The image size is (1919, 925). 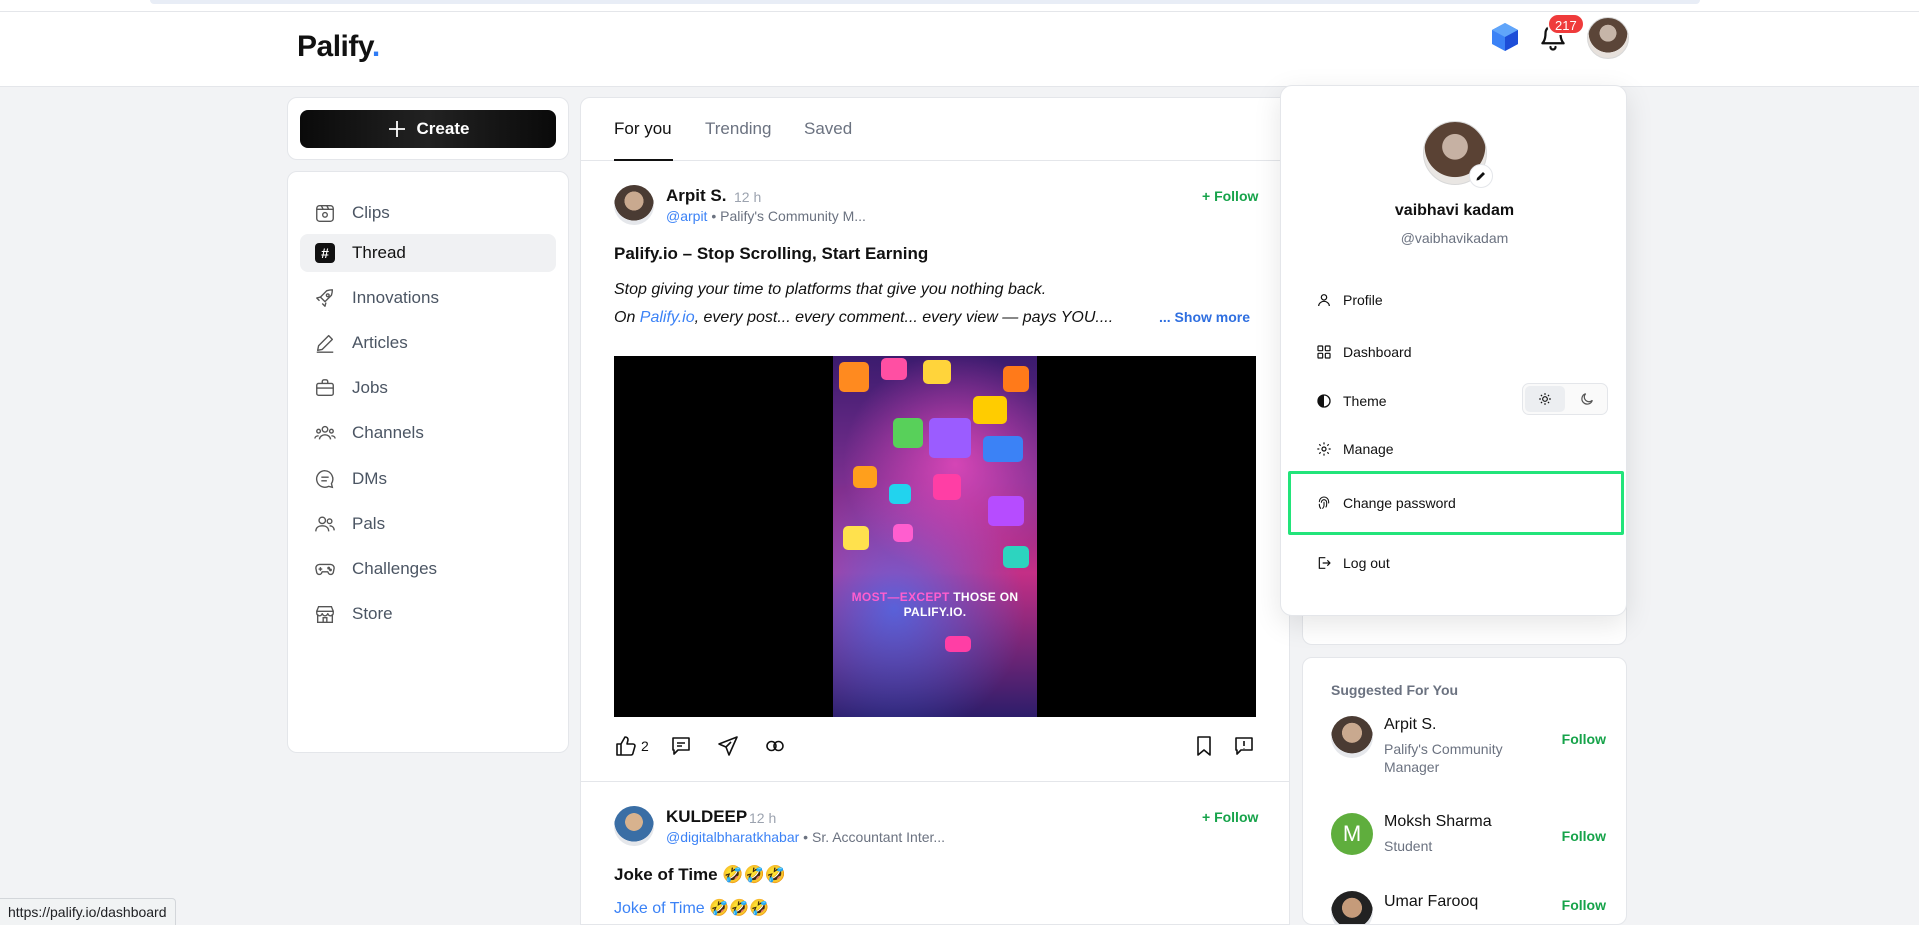 I want to click on grid-icon, so click(x=1324, y=352).